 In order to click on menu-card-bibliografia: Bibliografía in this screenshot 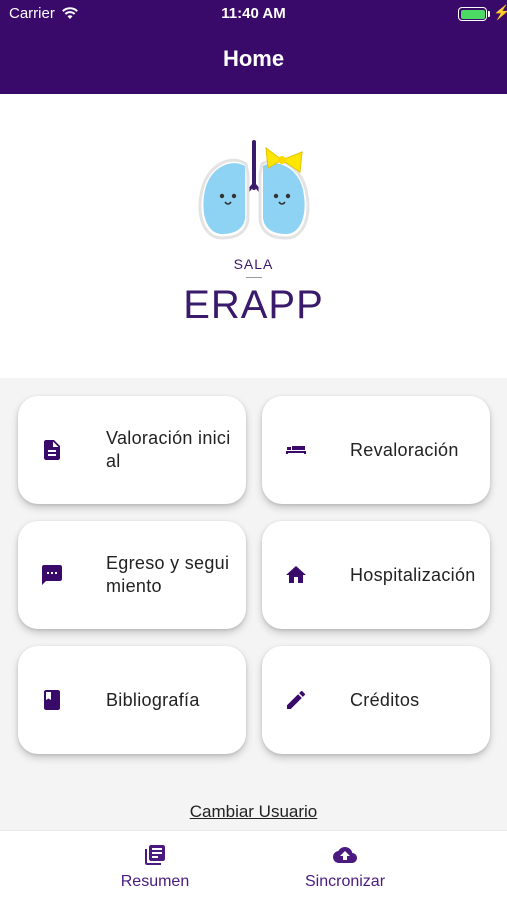, I will do `click(132, 700)`.